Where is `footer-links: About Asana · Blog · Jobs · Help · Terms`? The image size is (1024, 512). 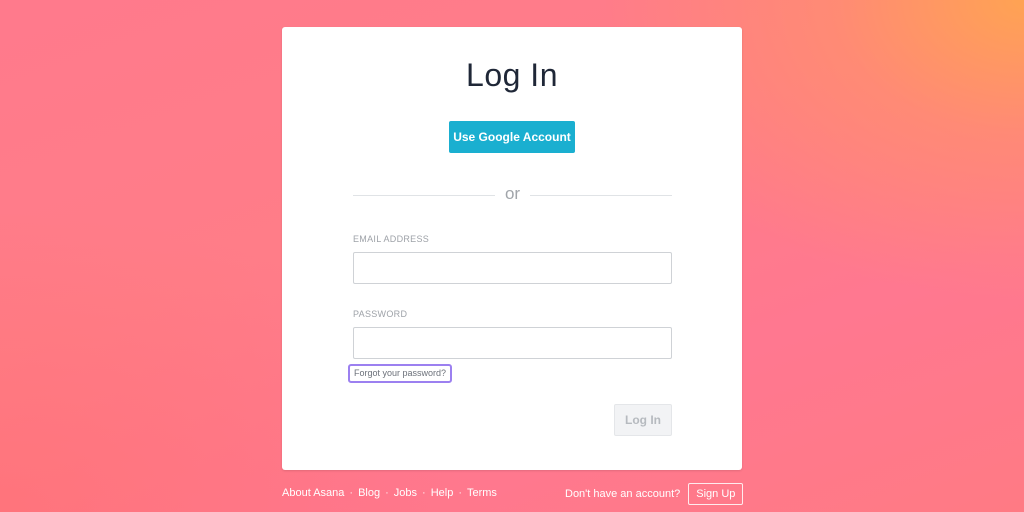 footer-links: About Asana · Blog · Jobs · Help · Terms is located at coordinates (389, 493).